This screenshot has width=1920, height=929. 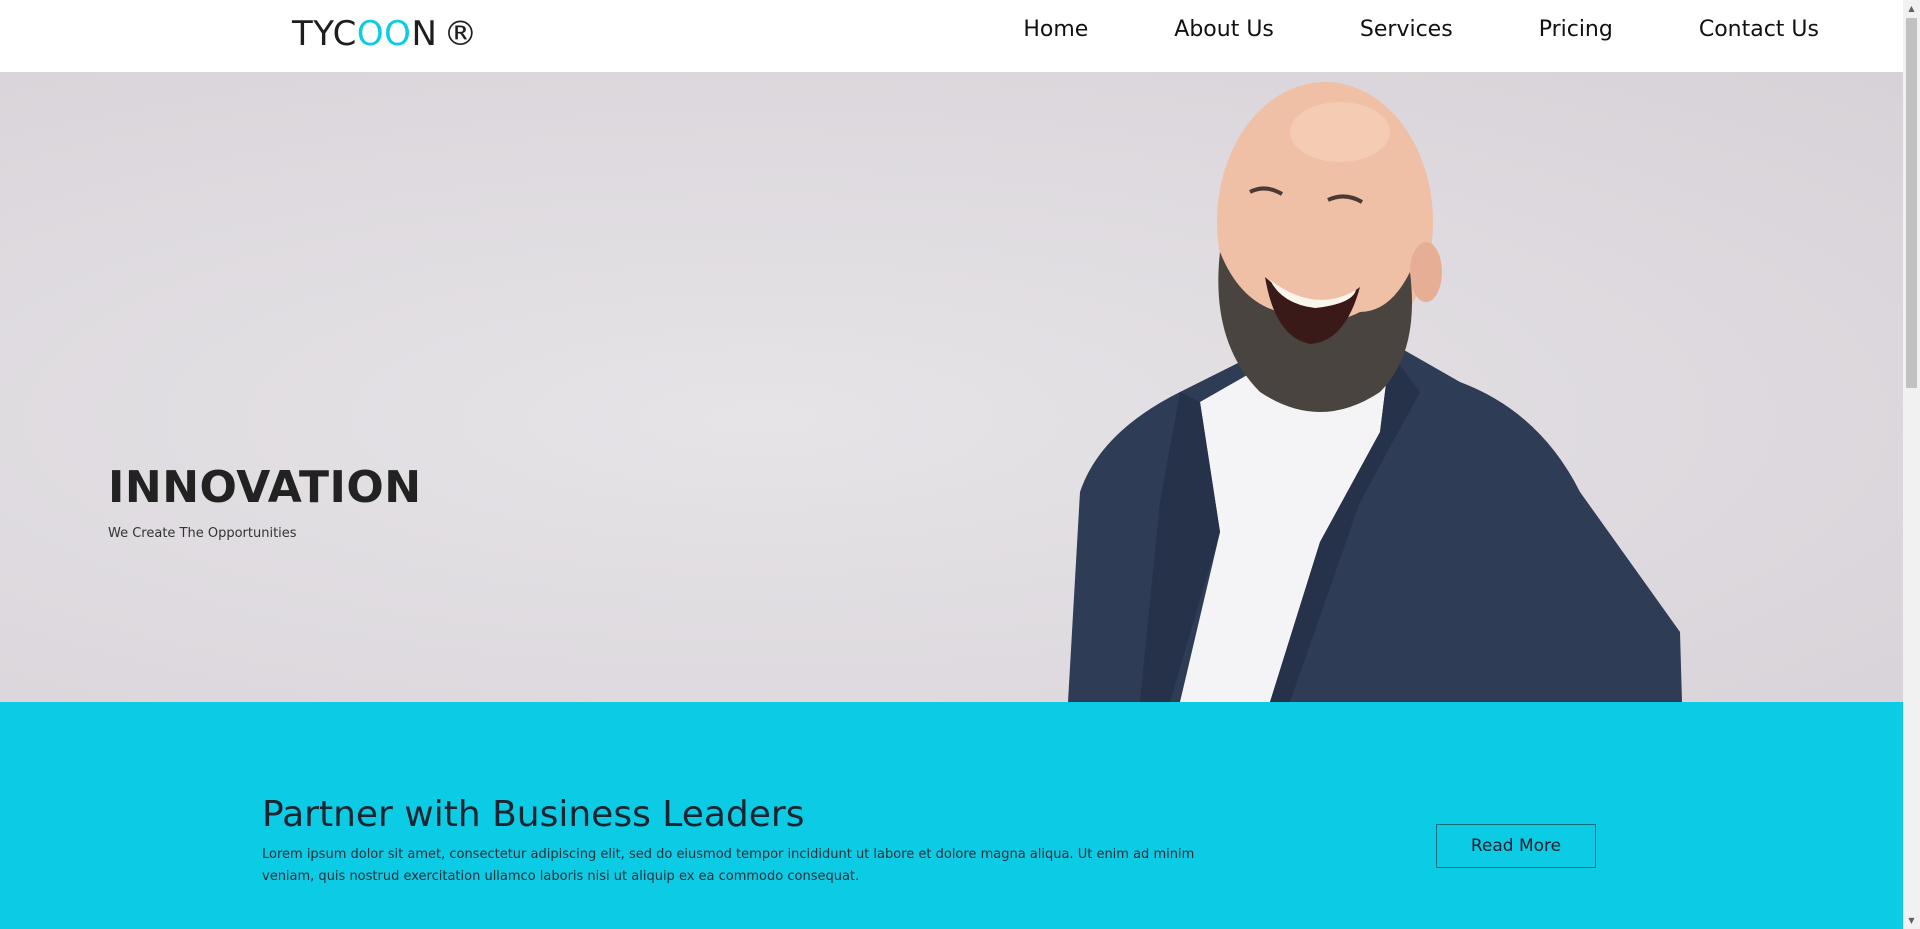 I want to click on logo: TYCOON ®, so click(x=385, y=34).